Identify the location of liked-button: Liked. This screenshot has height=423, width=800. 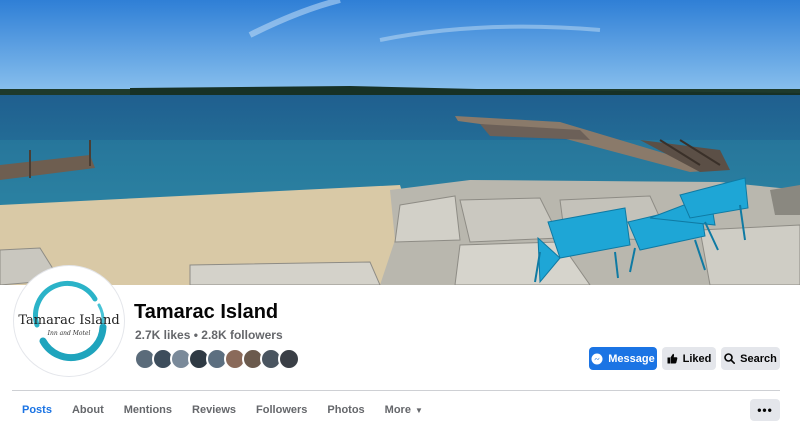
(689, 358).